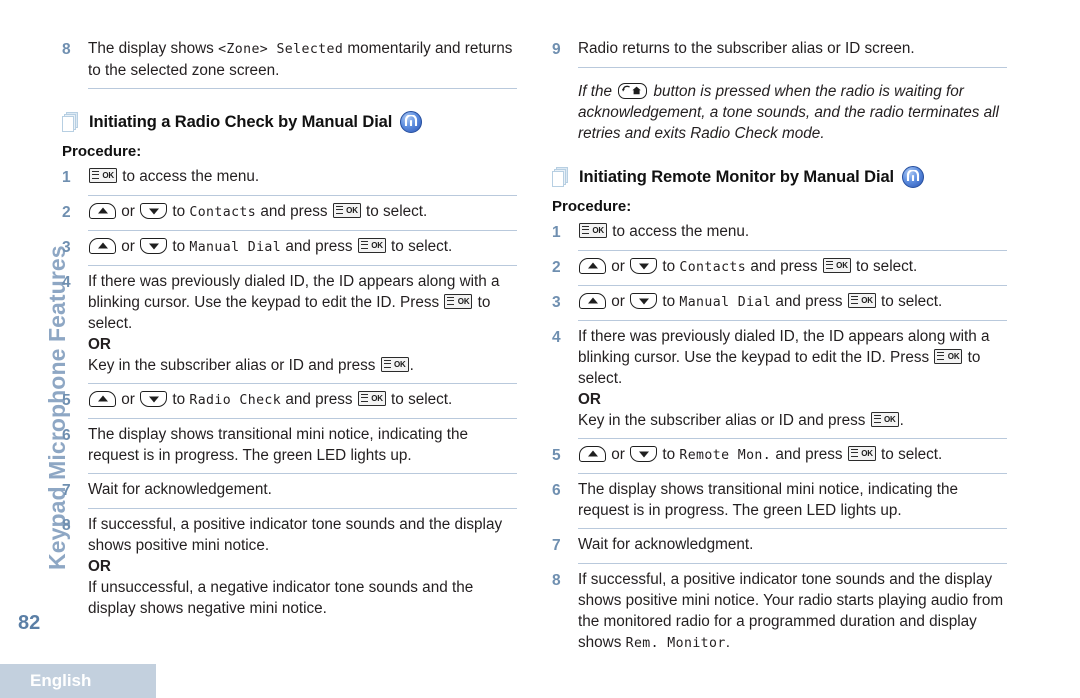  I want to click on step-text: to, so click(179, 211).